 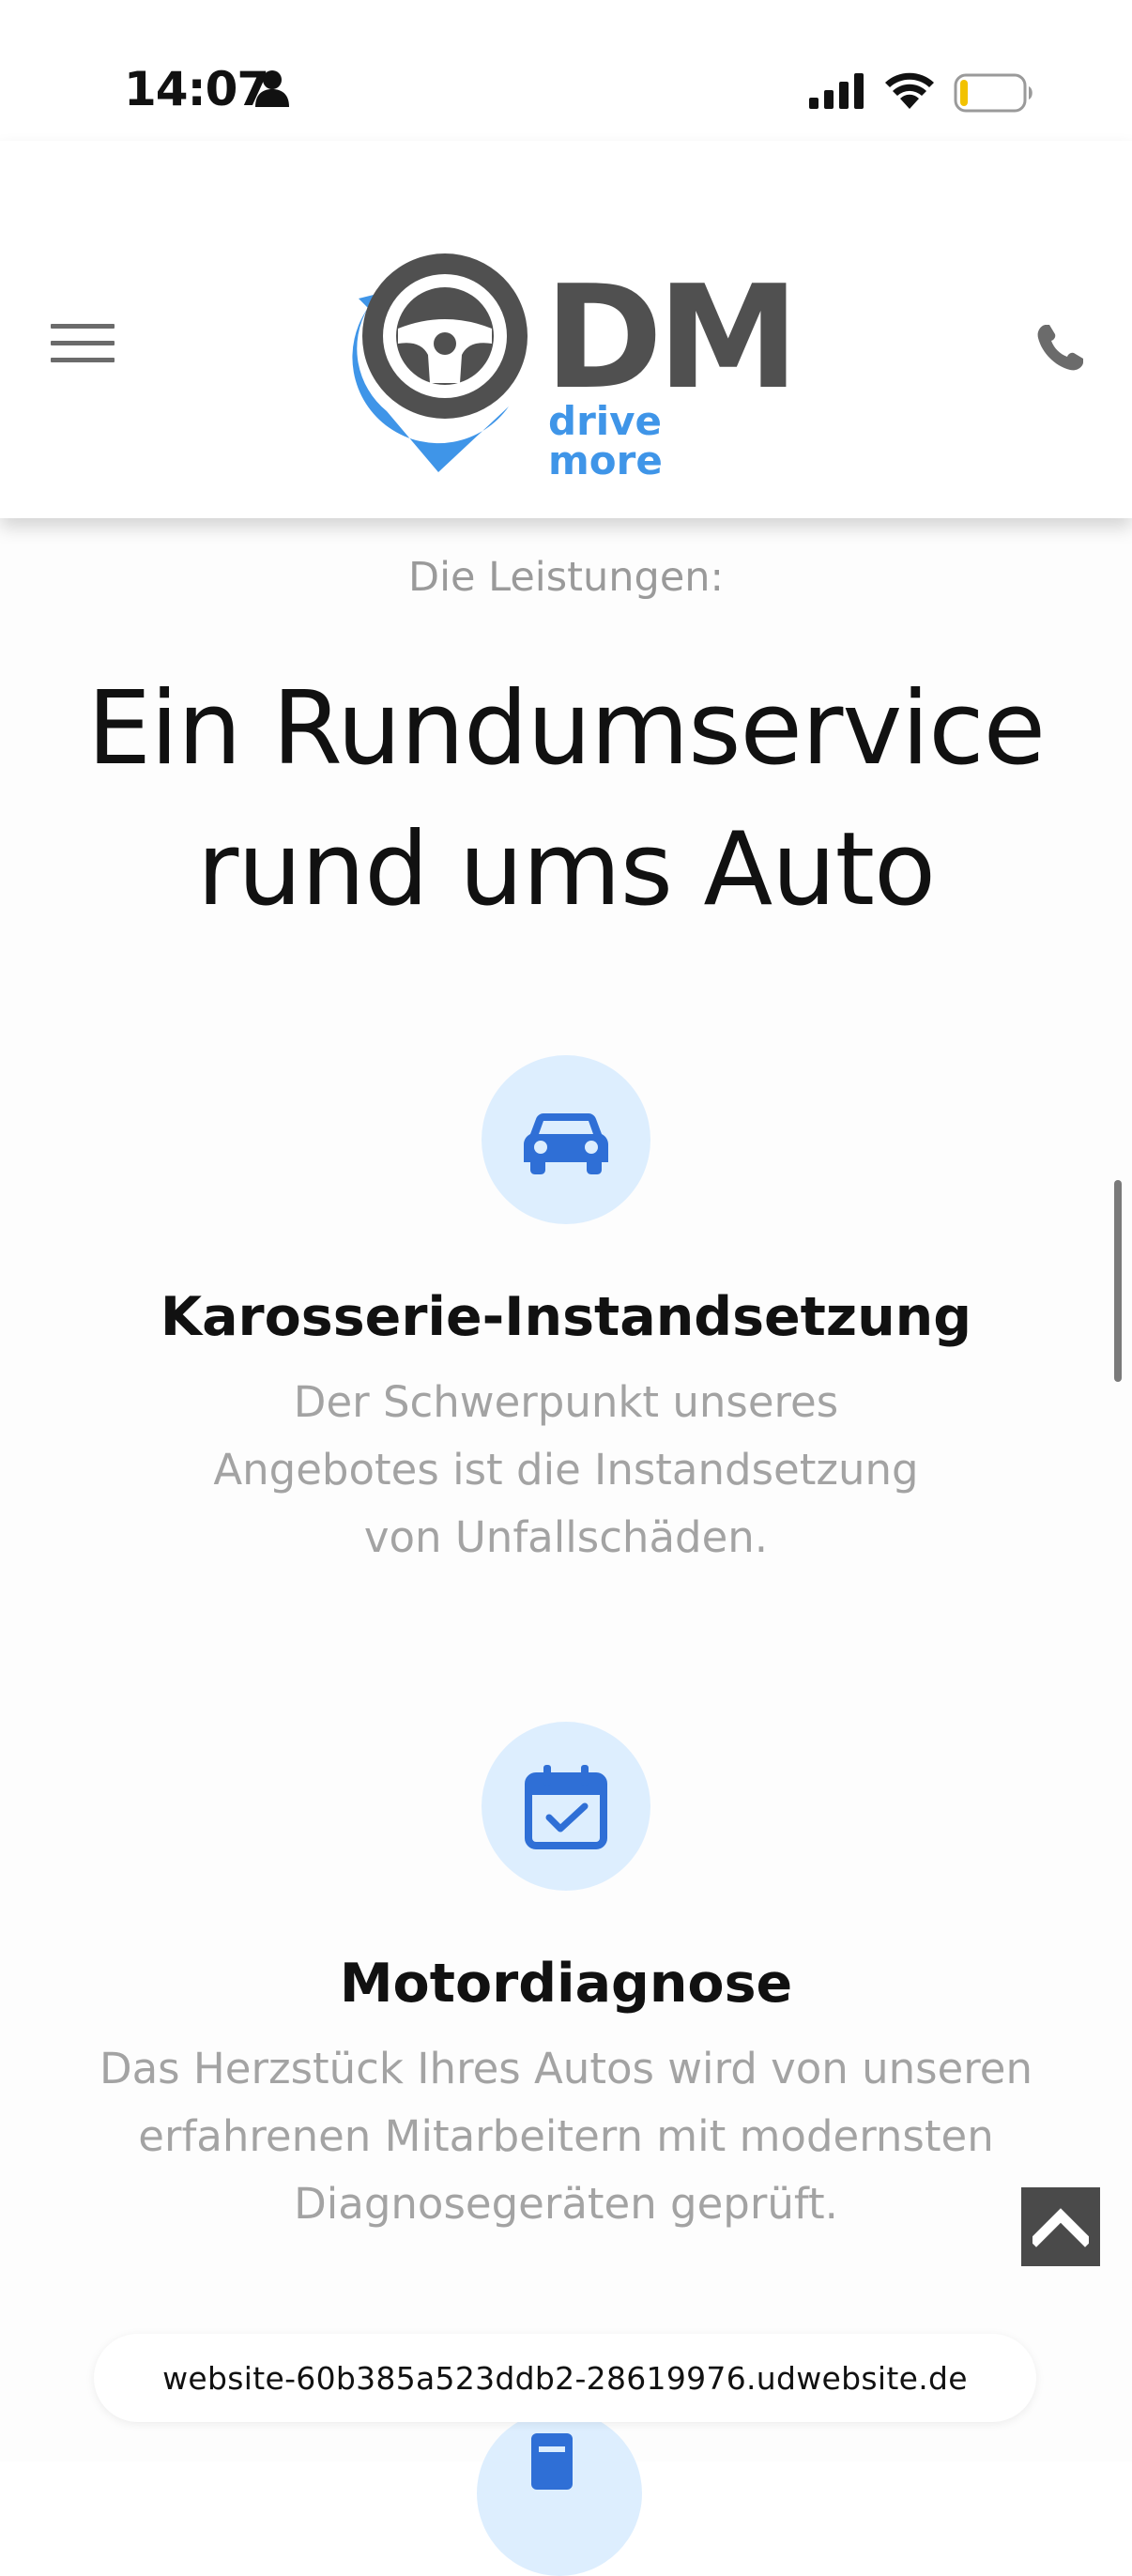 What do you see at coordinates (1059, 349) in the screenshot?
I see `phone-icon` at bounding box center [1059, 349].